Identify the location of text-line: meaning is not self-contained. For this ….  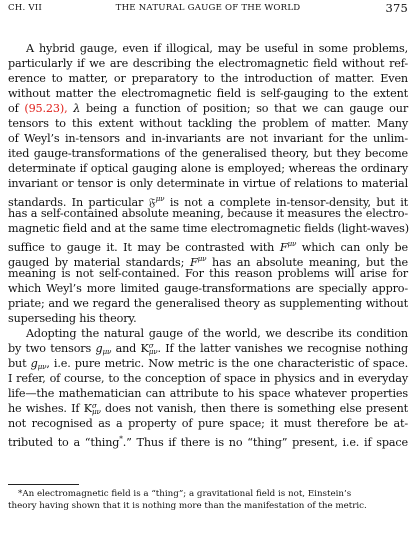
(208, 273).